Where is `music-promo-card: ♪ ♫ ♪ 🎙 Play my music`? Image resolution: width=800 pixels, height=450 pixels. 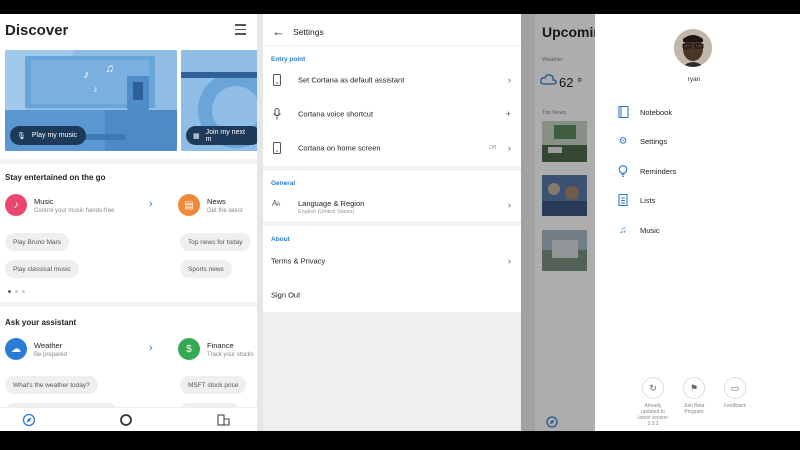
music-promo-card: ♪ ♫ ♪ 🎙 Play my music is located at coordinates (91, 100).